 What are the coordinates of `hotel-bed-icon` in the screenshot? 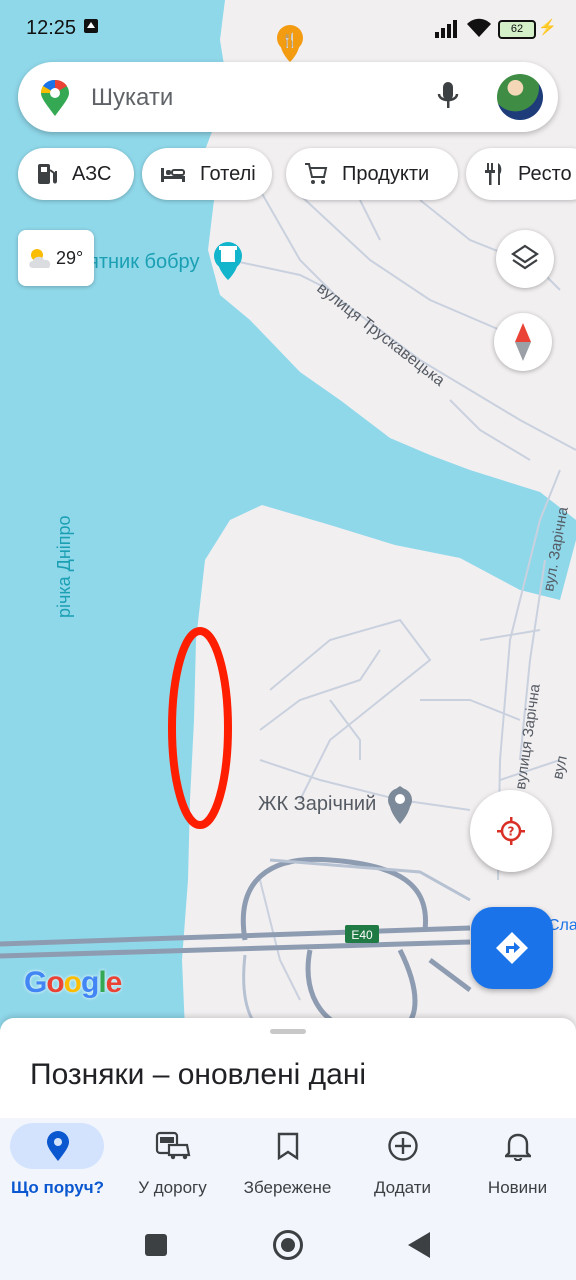 It's located at (173, 175).